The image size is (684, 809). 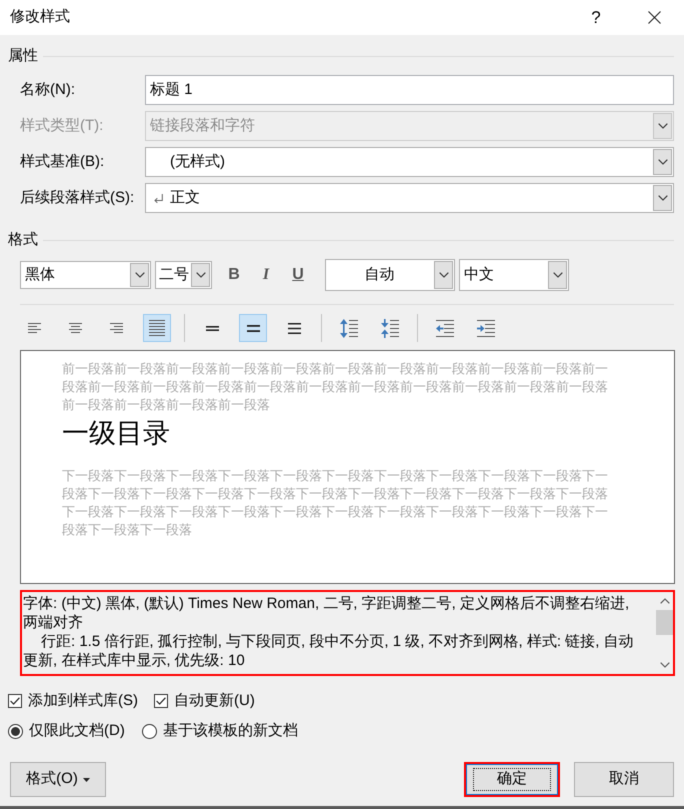 What do you see at coordinates (158, 198) in the screenshot?
I see `paragraph-mark-icon` at bounding box center [158, 198].